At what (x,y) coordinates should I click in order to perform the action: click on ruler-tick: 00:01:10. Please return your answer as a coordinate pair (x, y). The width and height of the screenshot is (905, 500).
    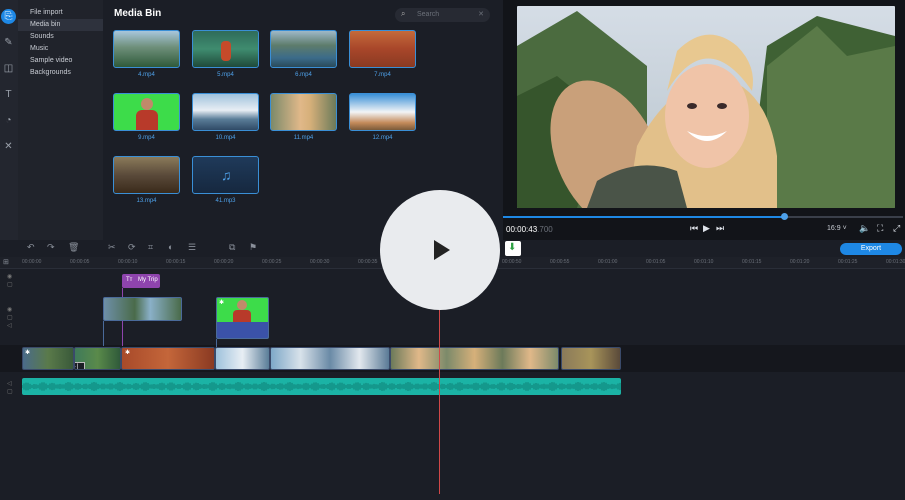
    Looking at the image, I should click on (704, 262).